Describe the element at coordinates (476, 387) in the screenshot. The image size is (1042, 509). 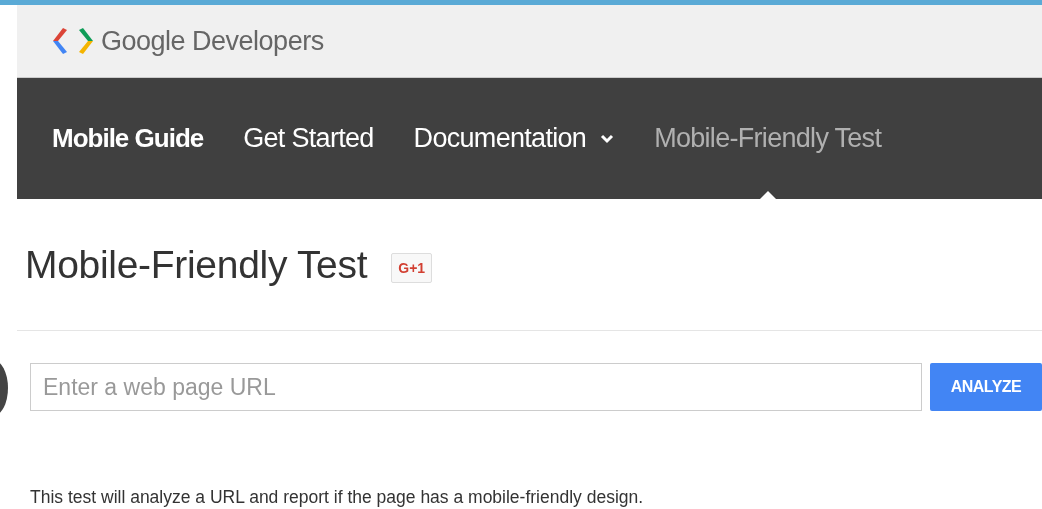
I see `url-input-field: Enter a web page URL` at that location.